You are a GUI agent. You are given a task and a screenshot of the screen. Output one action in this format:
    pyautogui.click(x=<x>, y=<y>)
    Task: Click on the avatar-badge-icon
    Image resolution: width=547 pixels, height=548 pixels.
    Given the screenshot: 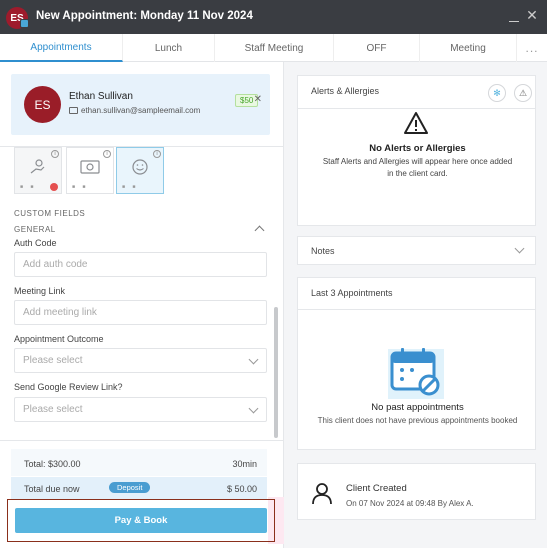 What is the action you would take?
    pyautogui.click(x=24, y=23)
    